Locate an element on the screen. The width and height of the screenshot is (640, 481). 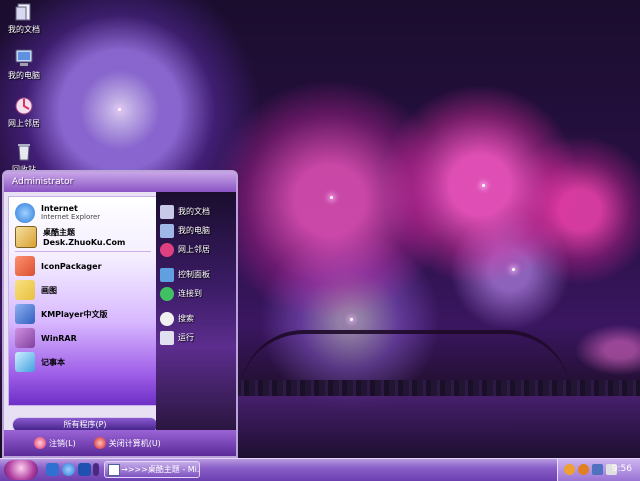
places-item-label: 我的文档 is located at coordinates (194, 211).